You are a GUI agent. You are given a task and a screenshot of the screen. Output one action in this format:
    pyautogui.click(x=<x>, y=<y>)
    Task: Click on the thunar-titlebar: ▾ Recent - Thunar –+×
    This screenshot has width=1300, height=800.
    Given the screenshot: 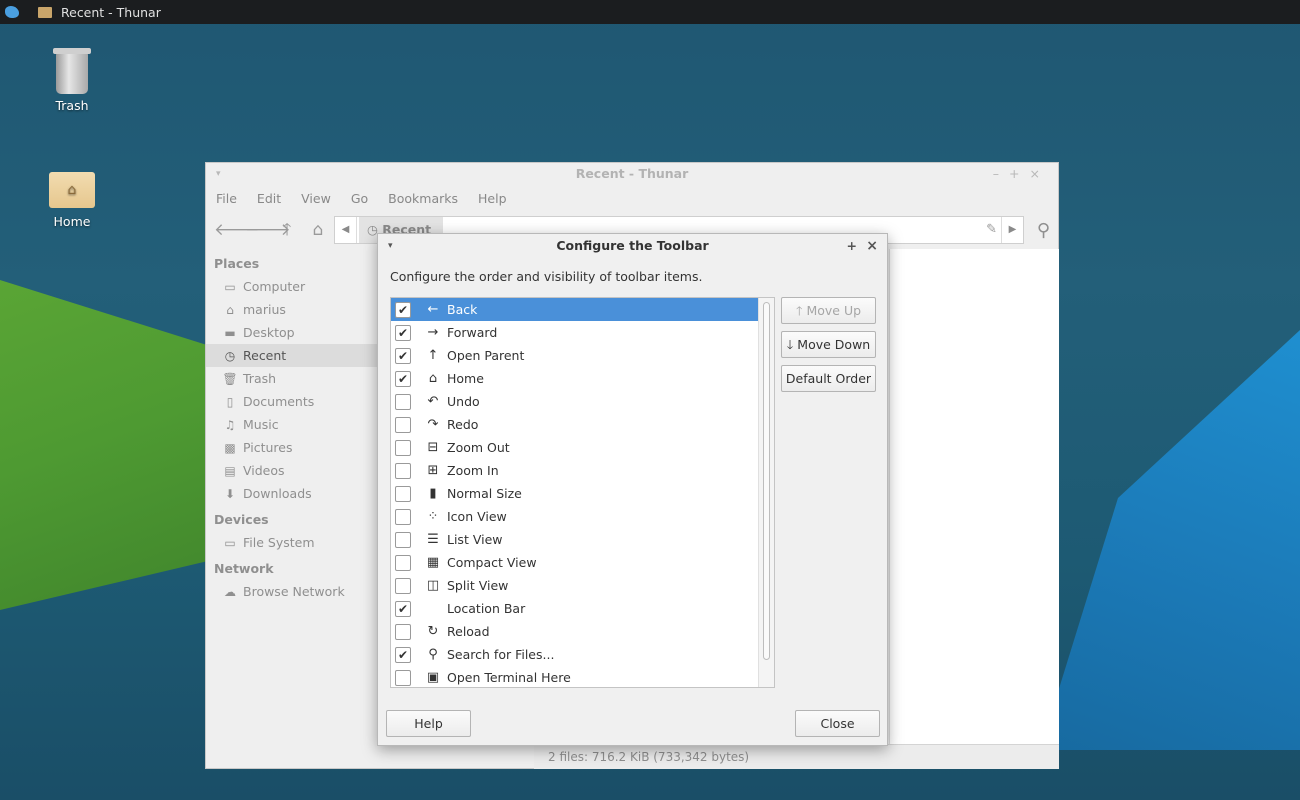 What is the action you would take?
    pyautogui.click(x=632, y=174)
    